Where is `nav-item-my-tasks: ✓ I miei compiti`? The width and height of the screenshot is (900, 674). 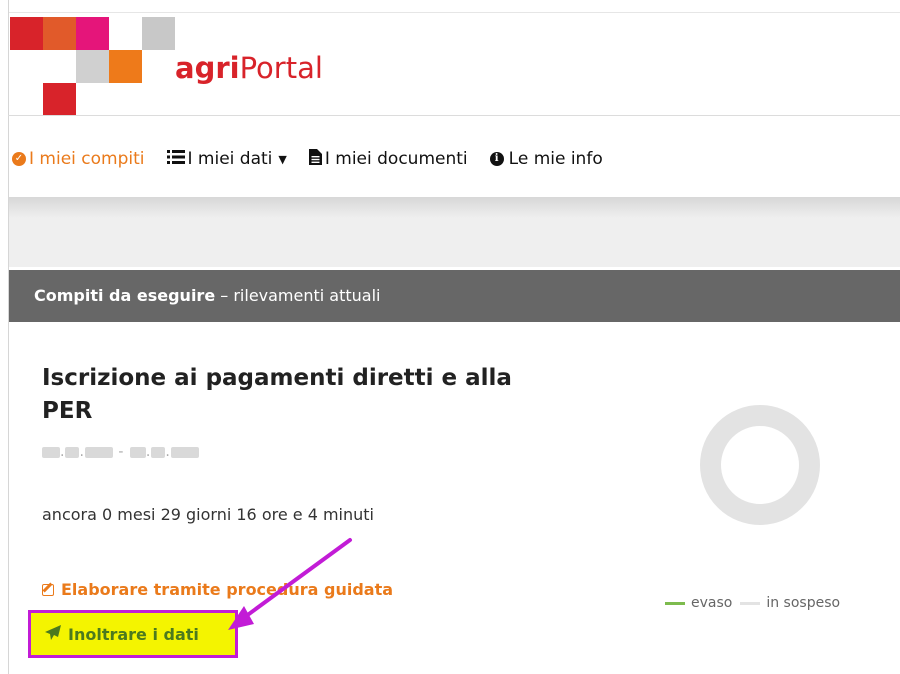
nav-item-my-tasks: ✓ I miei compiti is located at coordinates (78, 159).